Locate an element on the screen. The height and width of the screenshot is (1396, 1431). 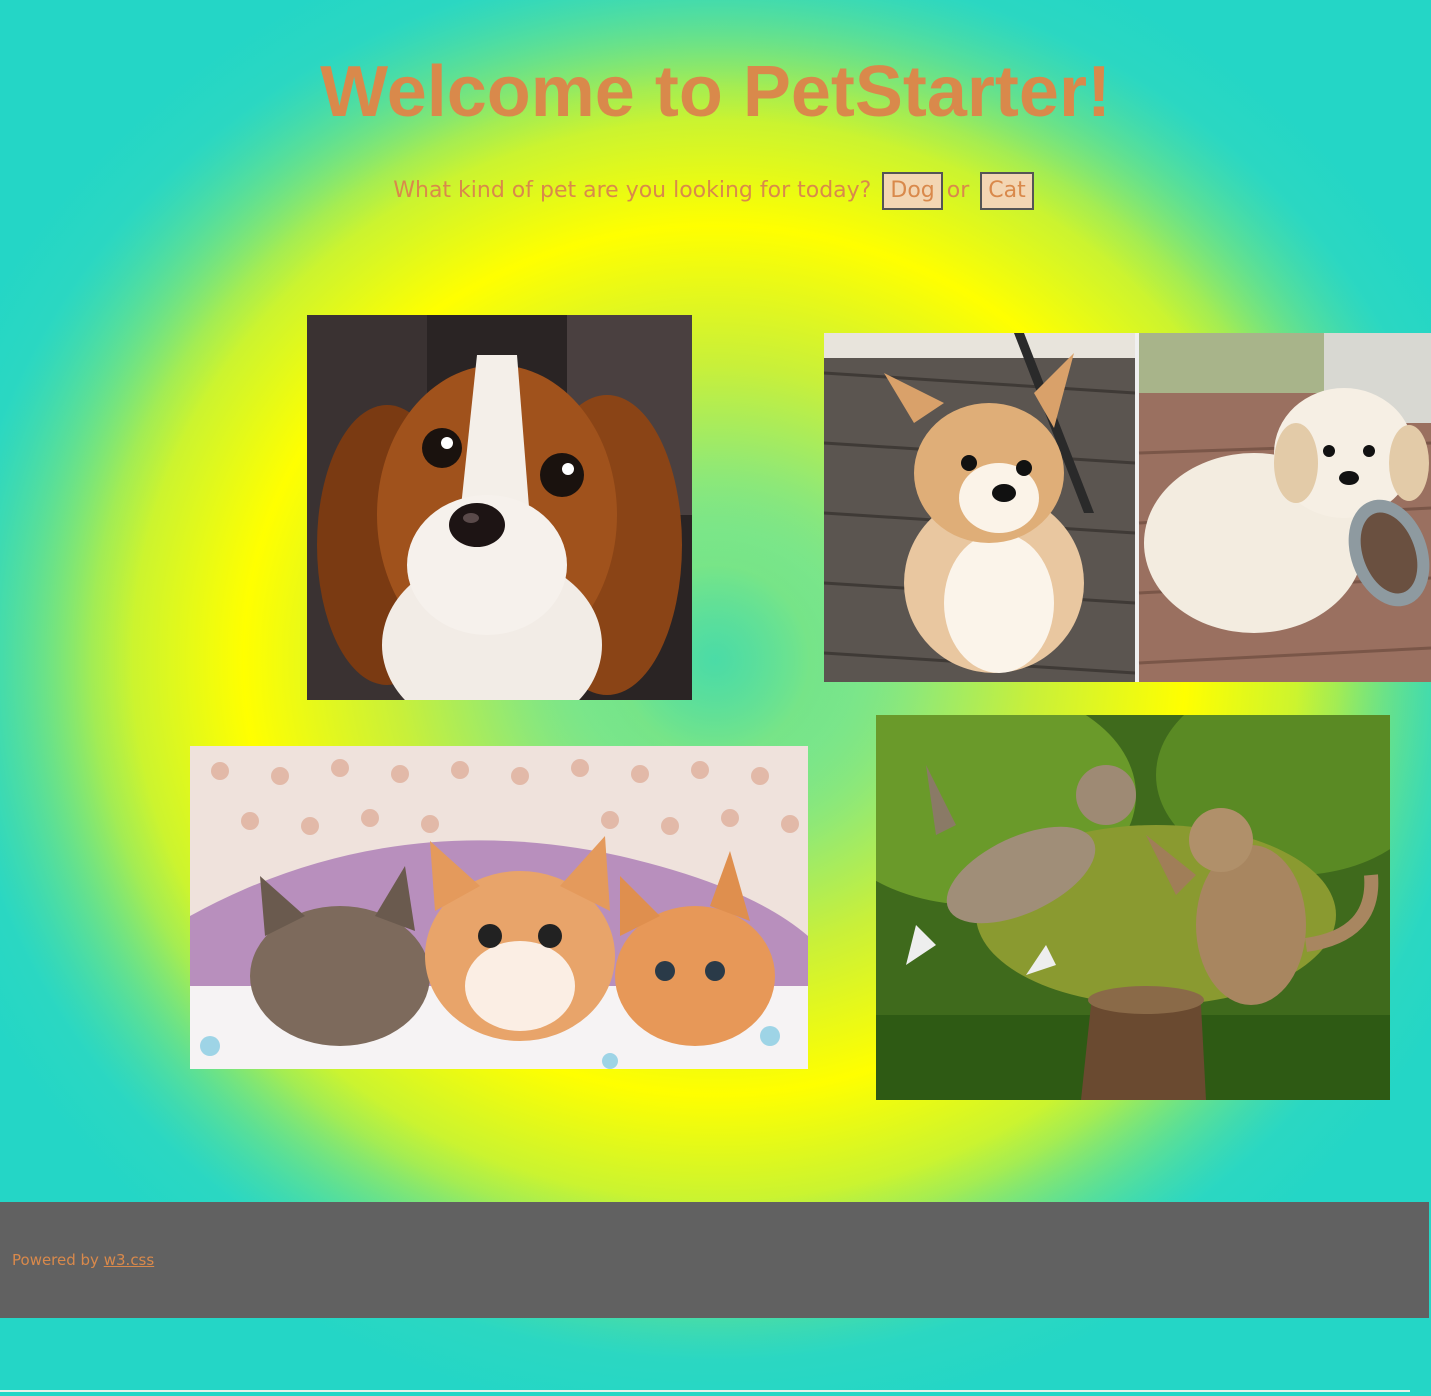
kittens-playing-photo is located at coordinates (1133, 907).